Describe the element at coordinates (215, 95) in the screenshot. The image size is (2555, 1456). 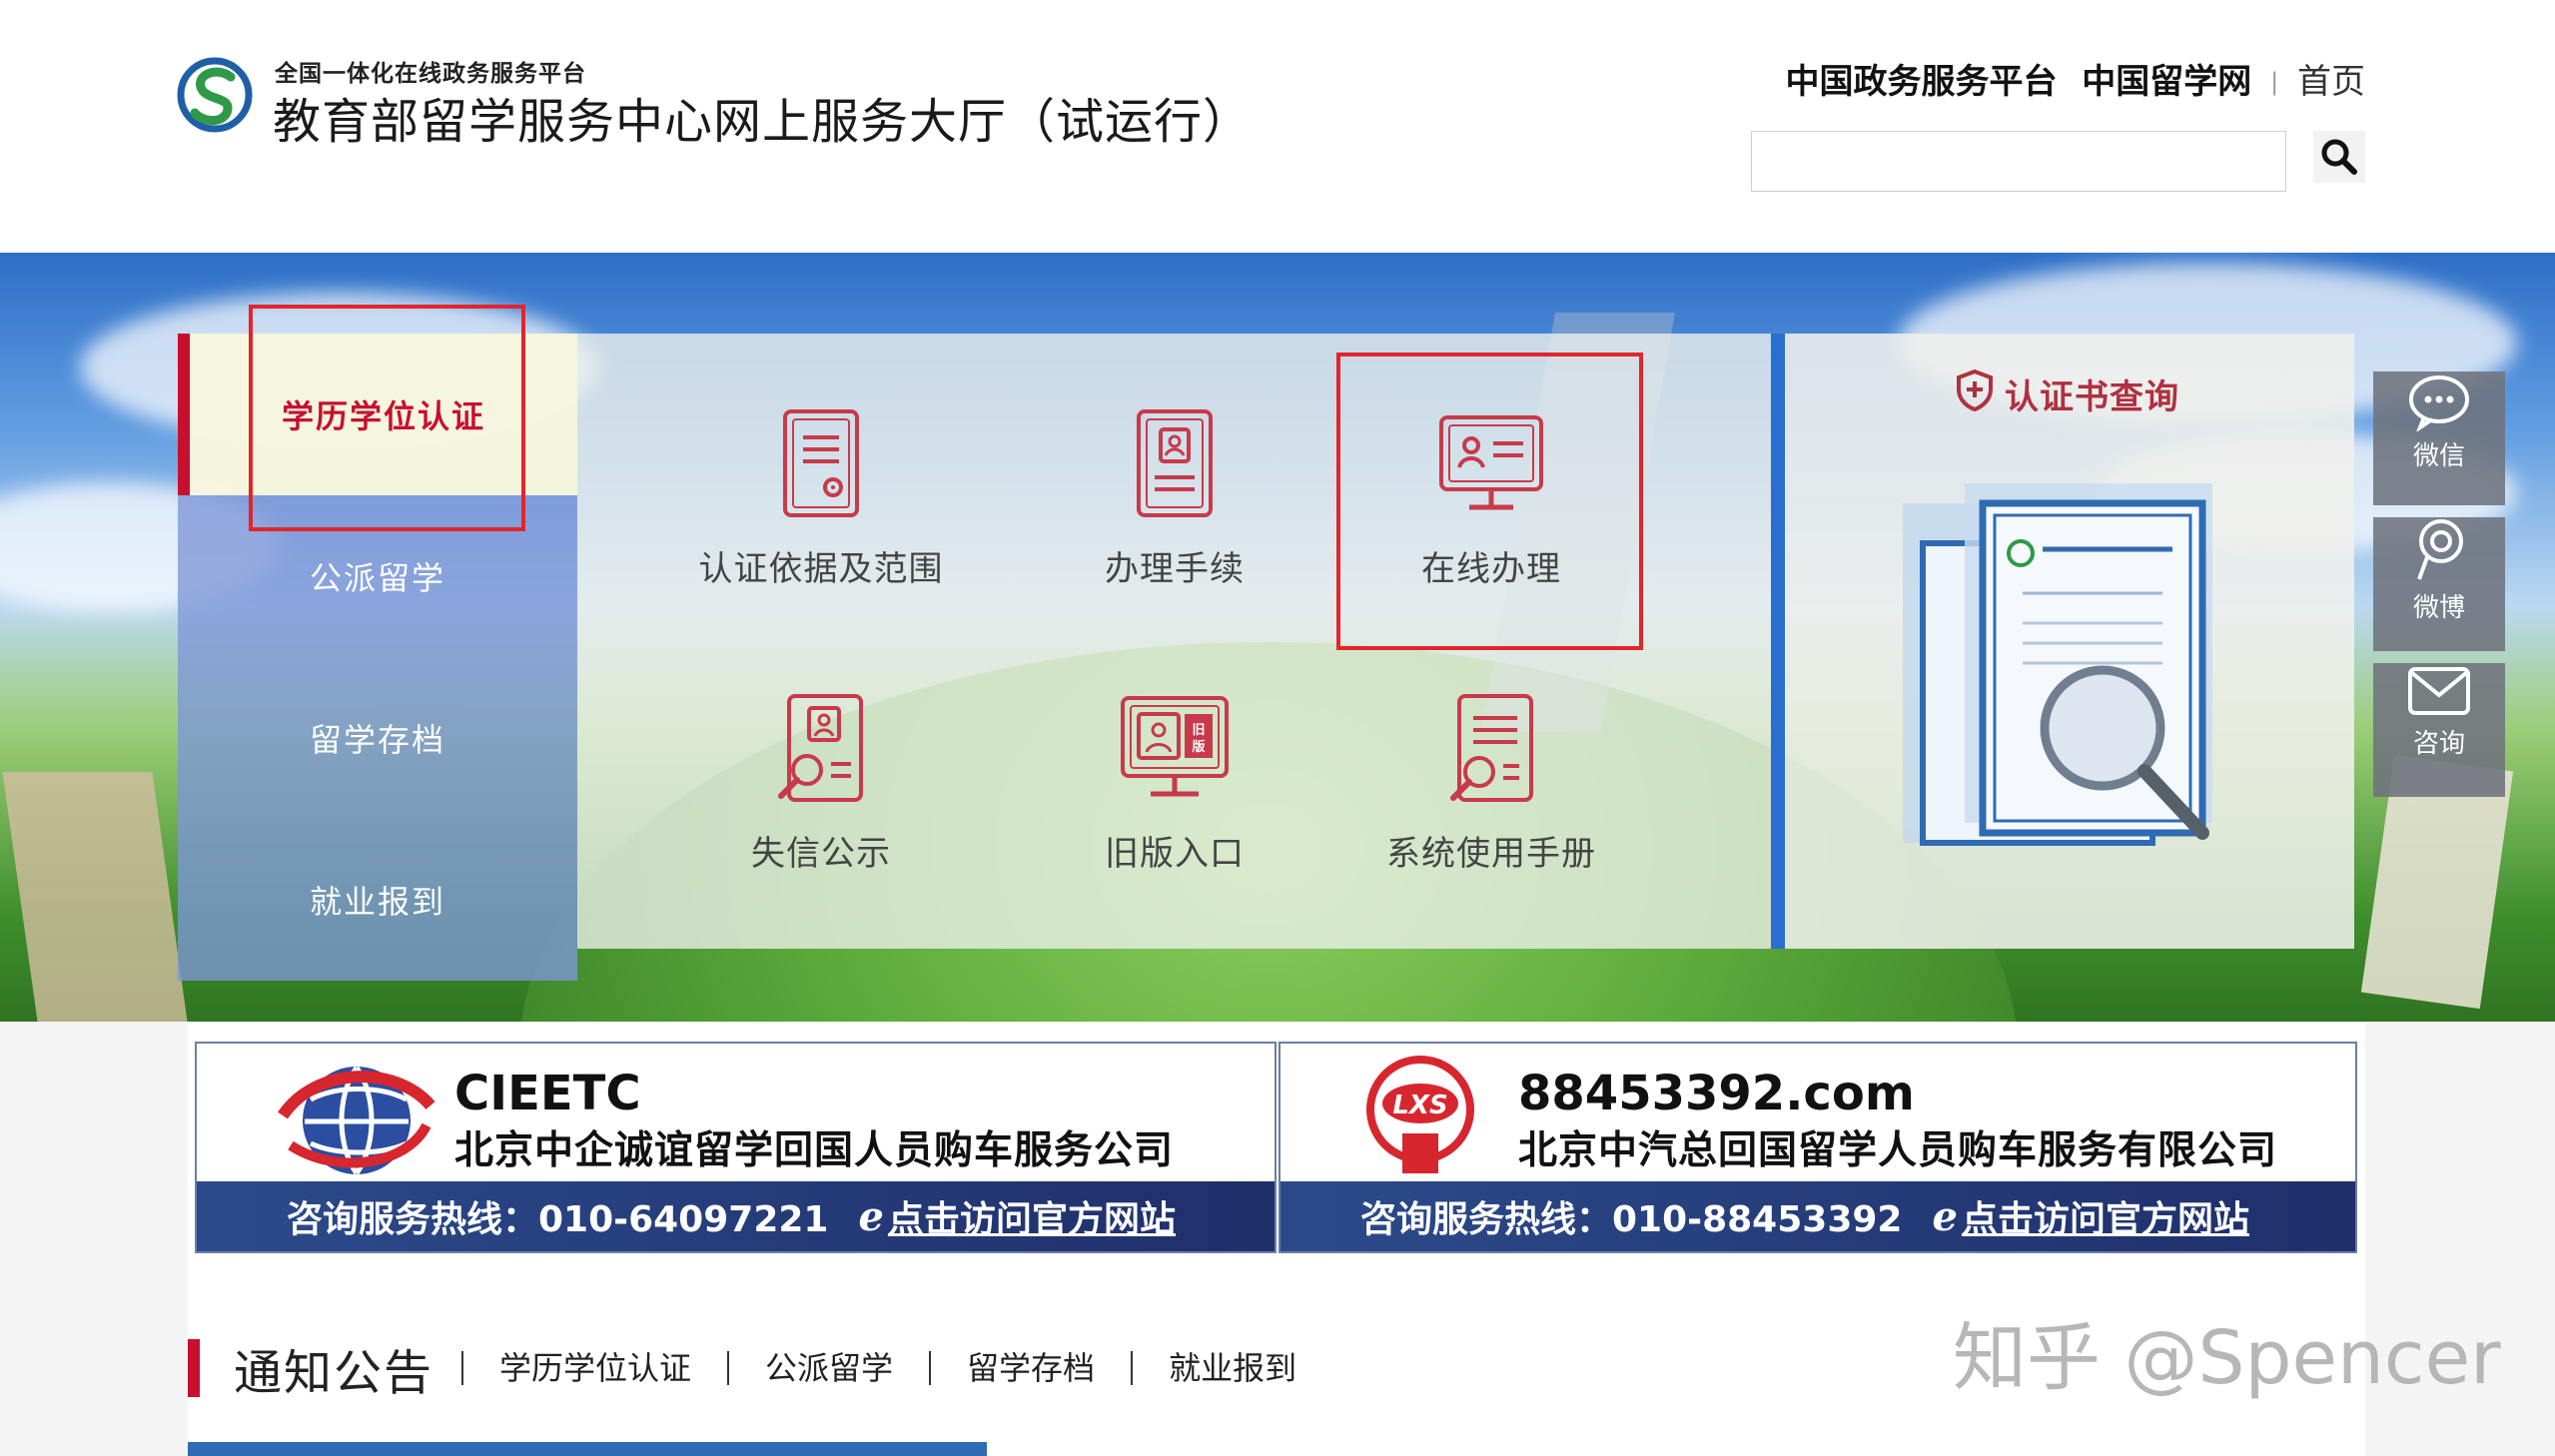
I see `logo-icon` at that location.